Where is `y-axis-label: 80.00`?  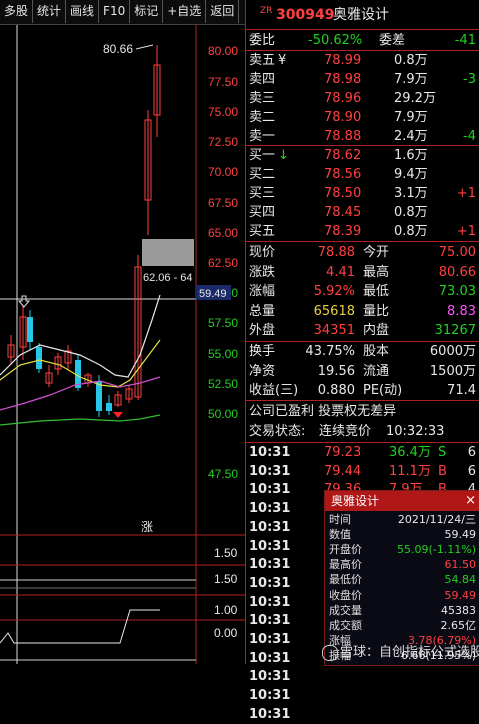
y-axis-label: 80.00 is located at coordinates (223, 51).